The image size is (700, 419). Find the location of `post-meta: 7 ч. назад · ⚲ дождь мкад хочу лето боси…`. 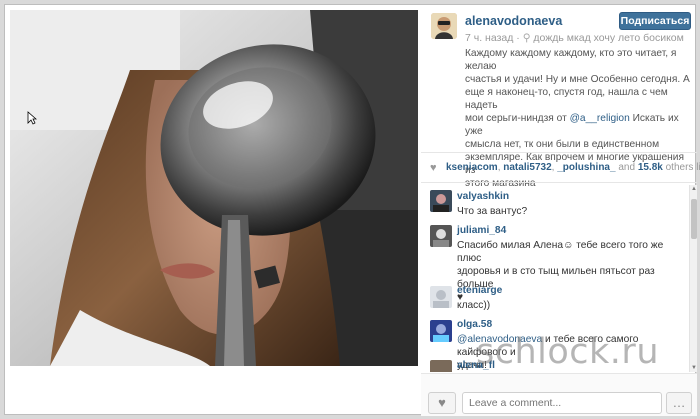

post-meta: 7 ч. назад · ⚲ дождь мкад хочу лето боси… is located at coordinates (574, 38).